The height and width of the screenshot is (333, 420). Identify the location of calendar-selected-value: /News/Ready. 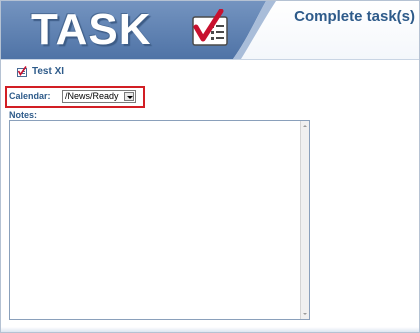
(92, 96).